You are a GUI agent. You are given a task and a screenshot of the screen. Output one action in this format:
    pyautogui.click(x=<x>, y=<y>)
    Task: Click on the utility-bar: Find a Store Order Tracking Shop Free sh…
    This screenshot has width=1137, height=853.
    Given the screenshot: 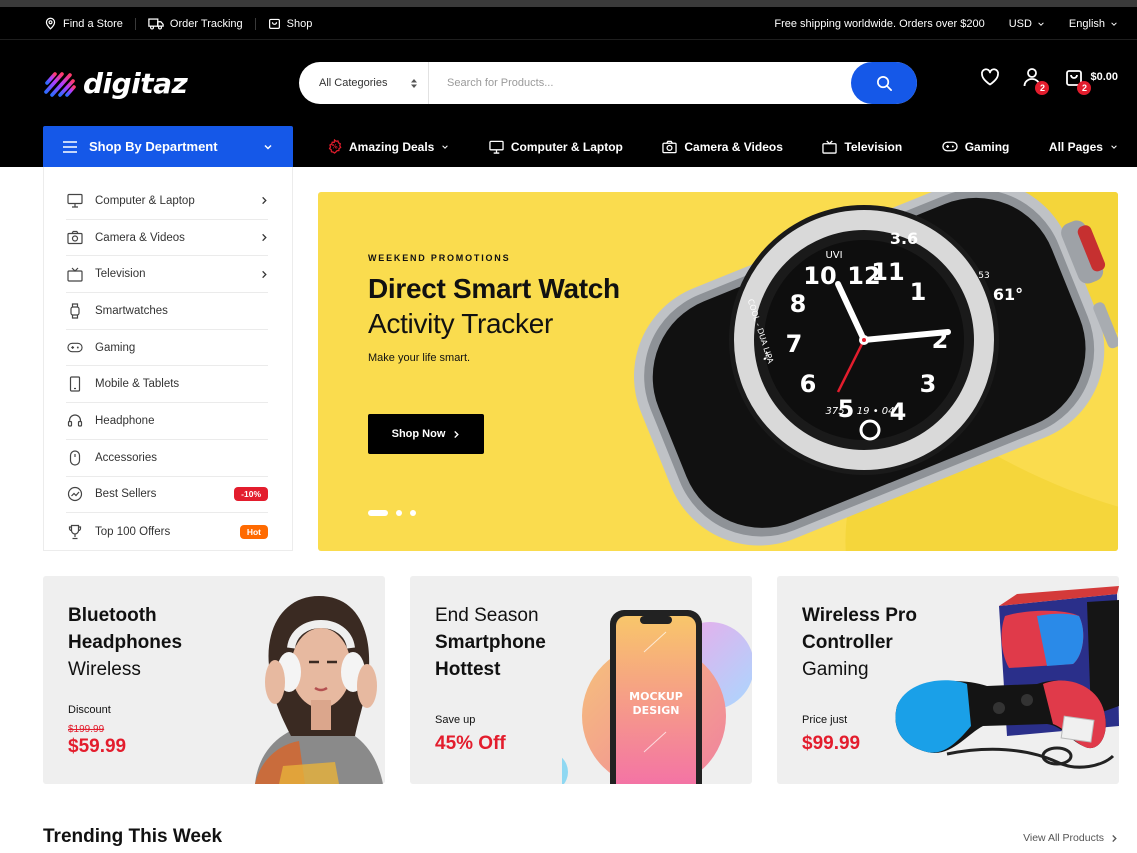 What is the action you would take?
    pyautogui.click(x=568, y=23)
    